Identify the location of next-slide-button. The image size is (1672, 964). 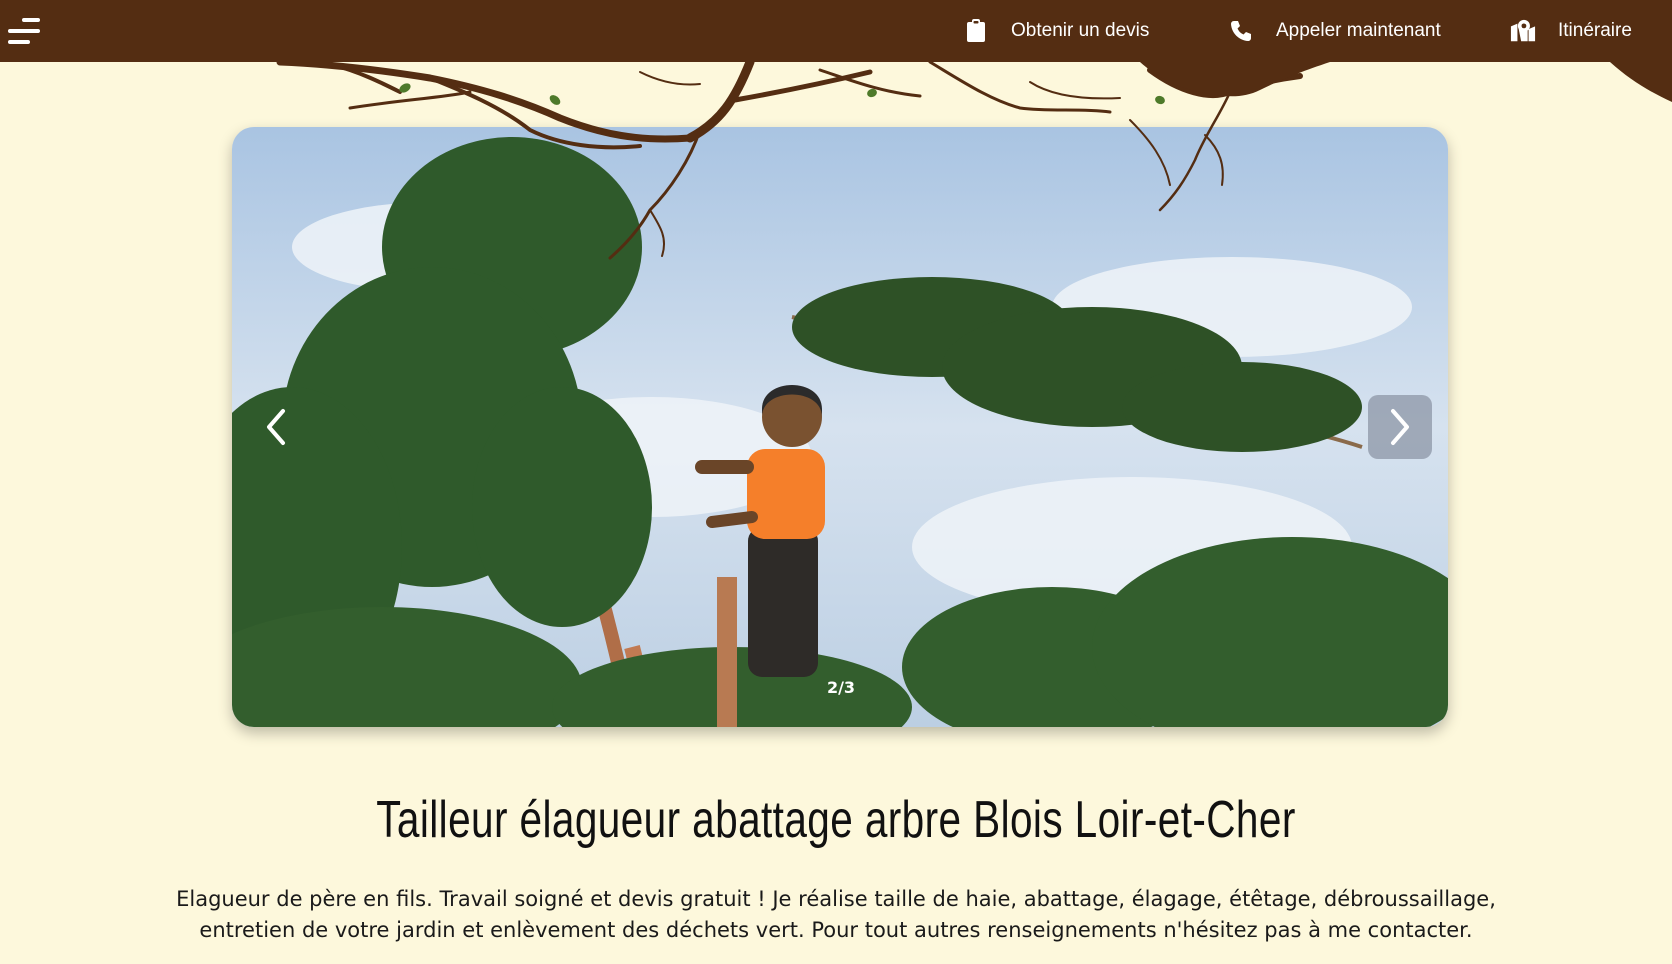
(1400, 427).